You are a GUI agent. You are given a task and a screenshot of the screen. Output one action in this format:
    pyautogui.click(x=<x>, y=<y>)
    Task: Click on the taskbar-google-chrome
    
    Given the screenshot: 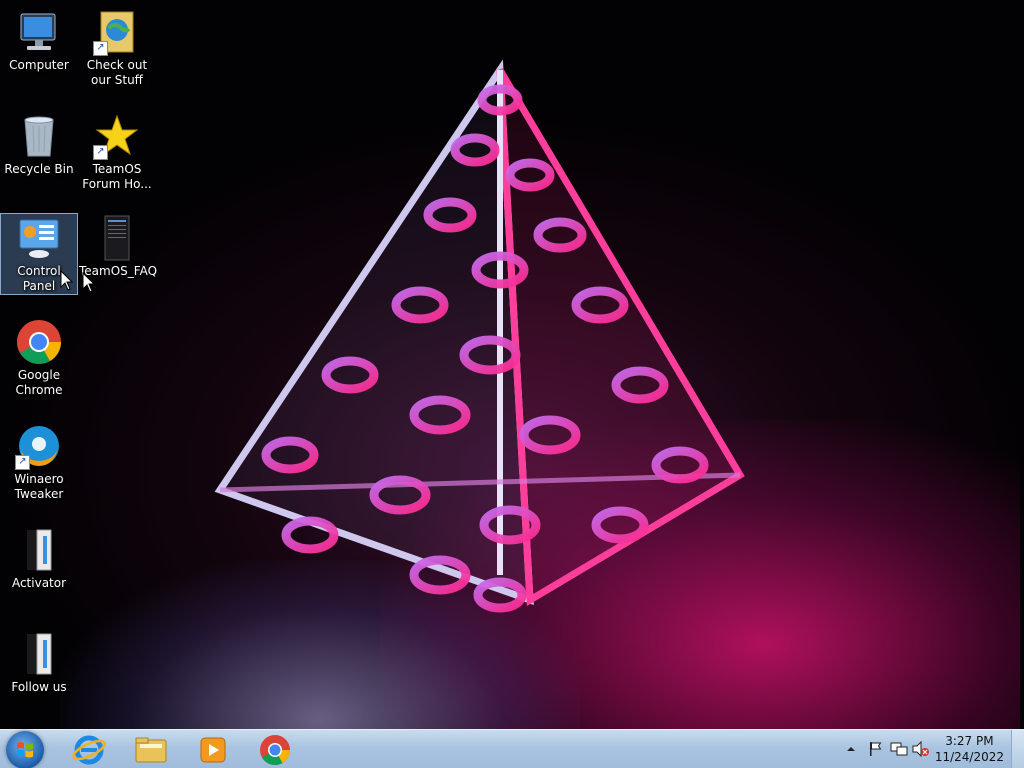 What is the action you would take?
    pyautogui.click(x=275, y=750)
    